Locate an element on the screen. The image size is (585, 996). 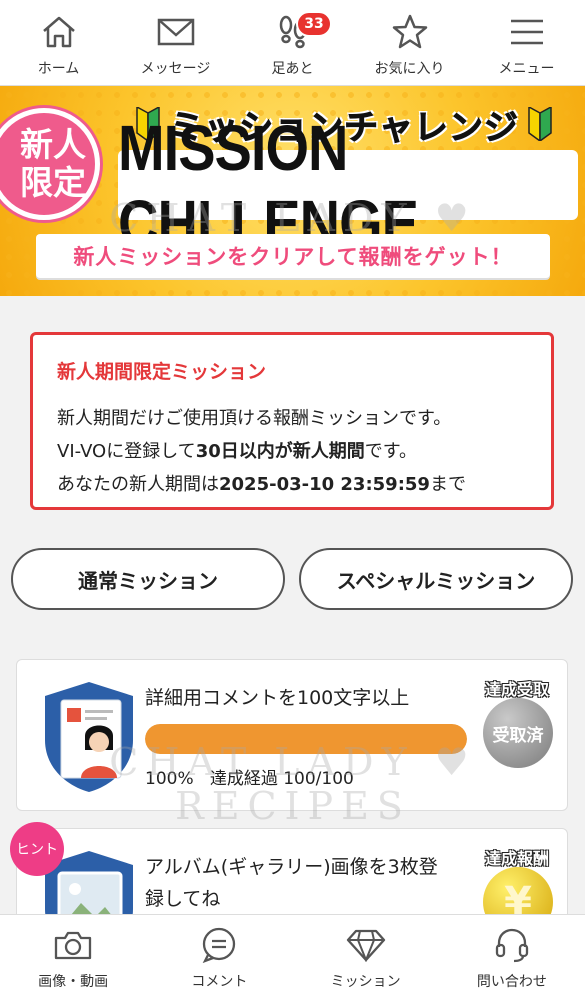
reward-label: 達成受取 is located at coordinates (516, 689).